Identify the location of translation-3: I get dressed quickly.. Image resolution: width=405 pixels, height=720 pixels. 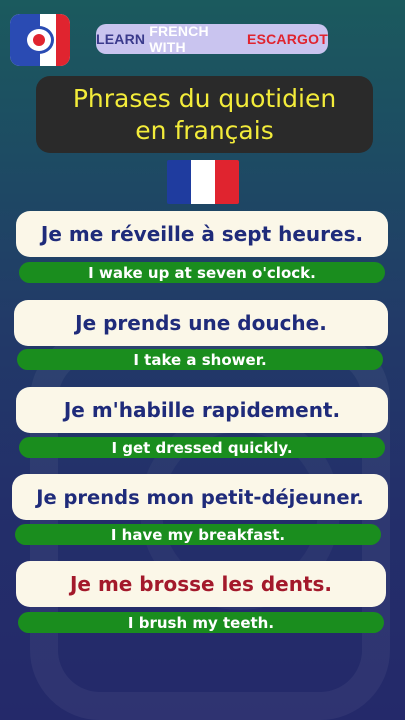
(202, 447).